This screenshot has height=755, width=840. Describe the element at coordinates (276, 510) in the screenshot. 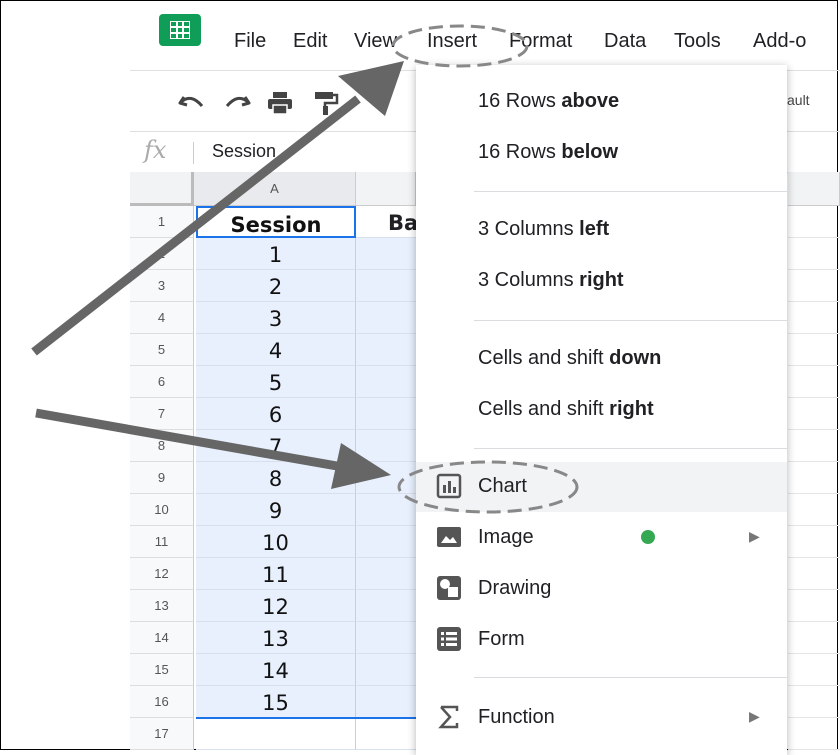

I see `cell-a: 9` at that location.